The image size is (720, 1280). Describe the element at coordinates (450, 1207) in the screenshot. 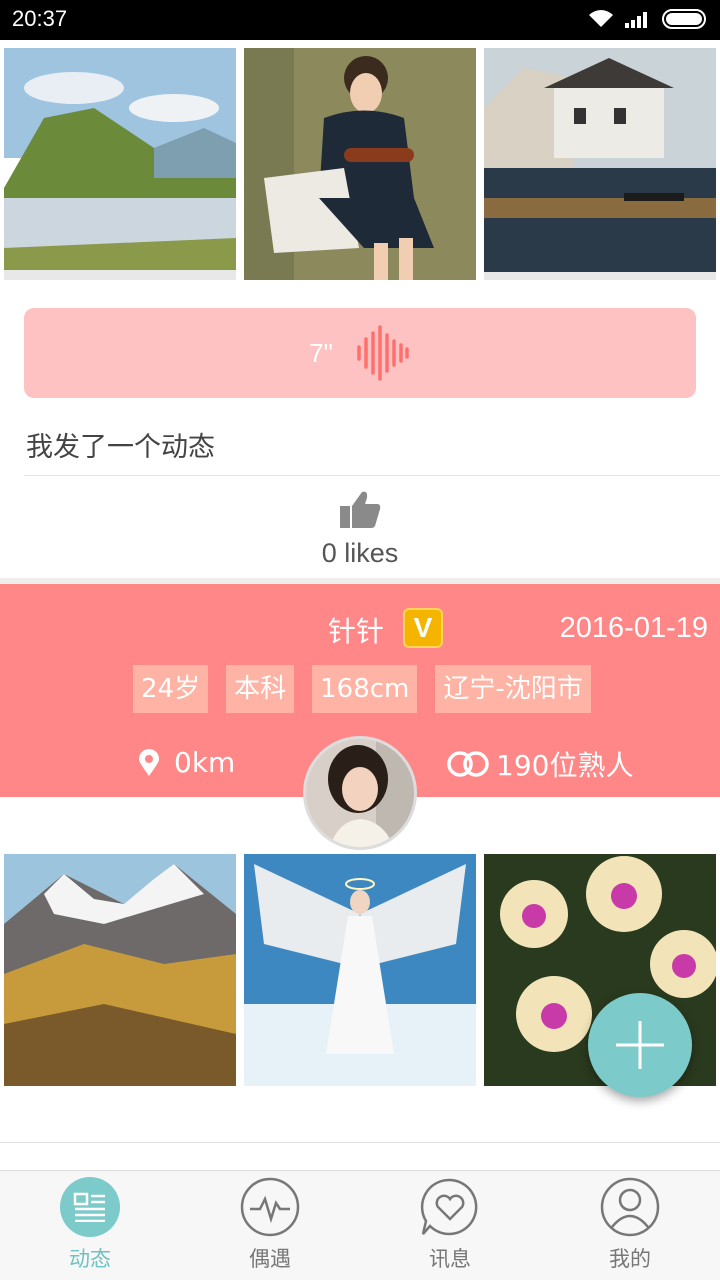

I see `heart-chat-icon` at that location.